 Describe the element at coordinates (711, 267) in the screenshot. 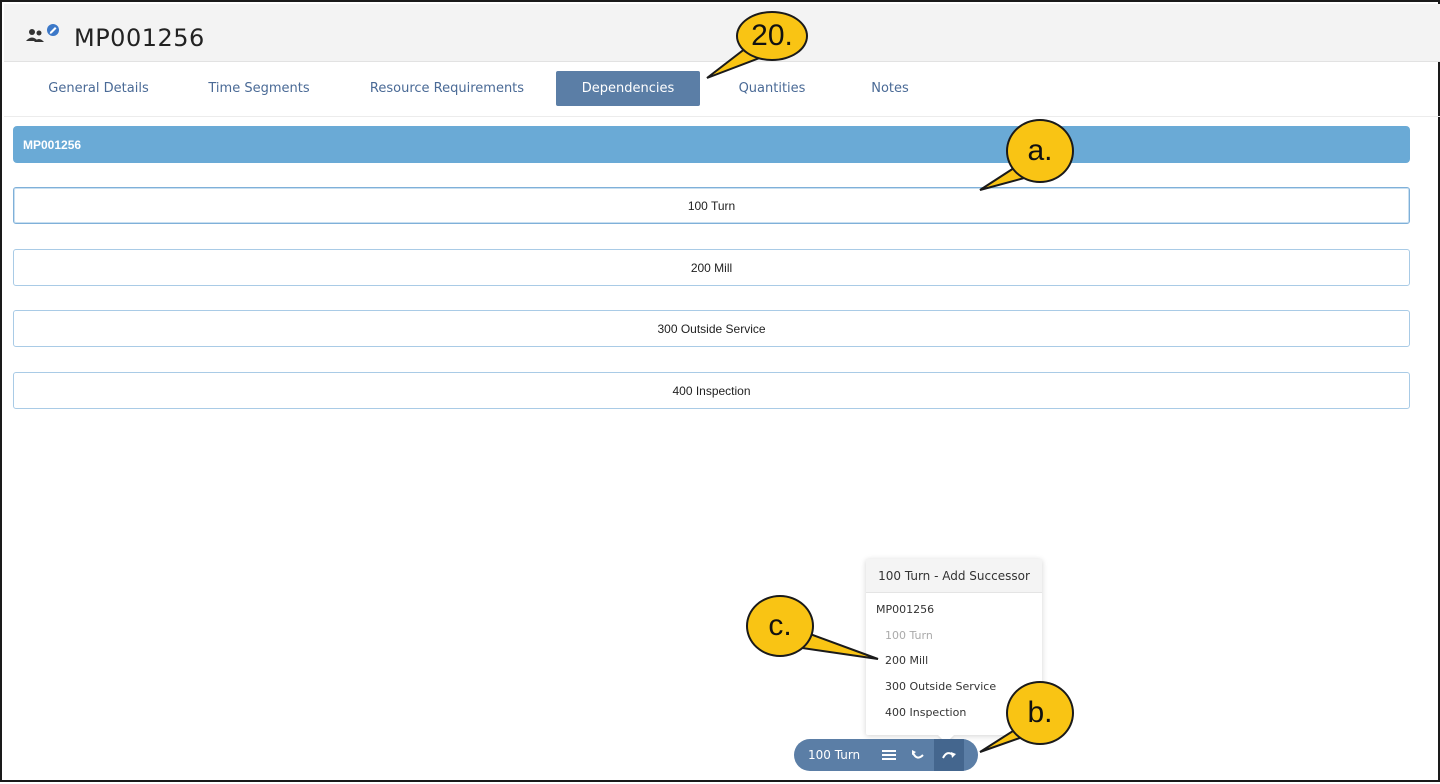

I see `operation-row-200-mill: 200 Mill` at that location.